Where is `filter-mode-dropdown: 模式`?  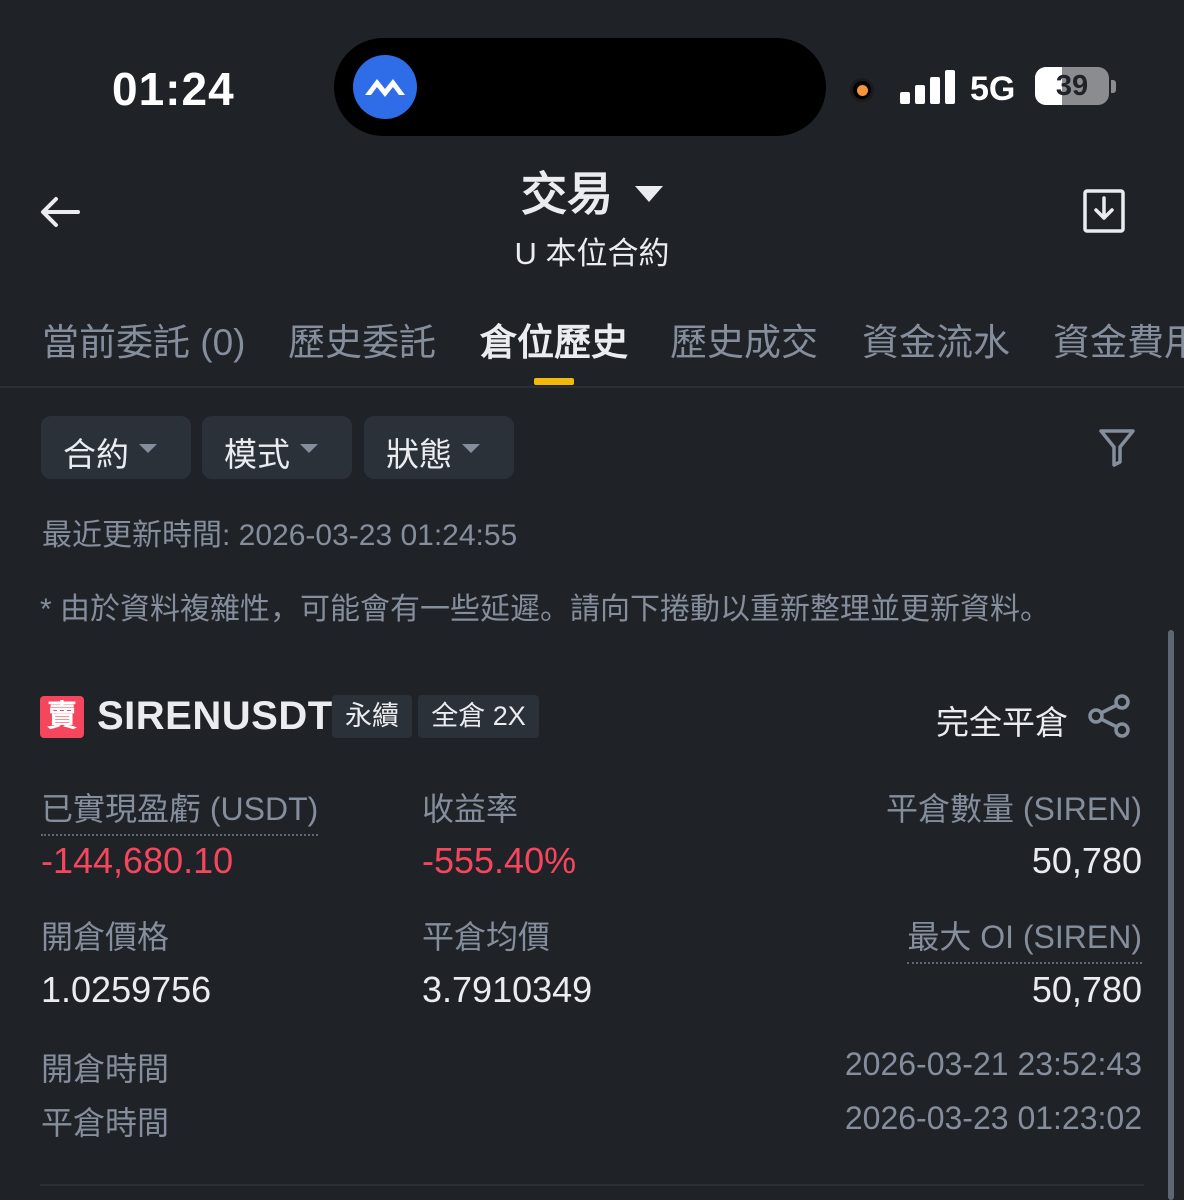
filter-mode-dropdown: 模式 is located at coordinates (277, 447).